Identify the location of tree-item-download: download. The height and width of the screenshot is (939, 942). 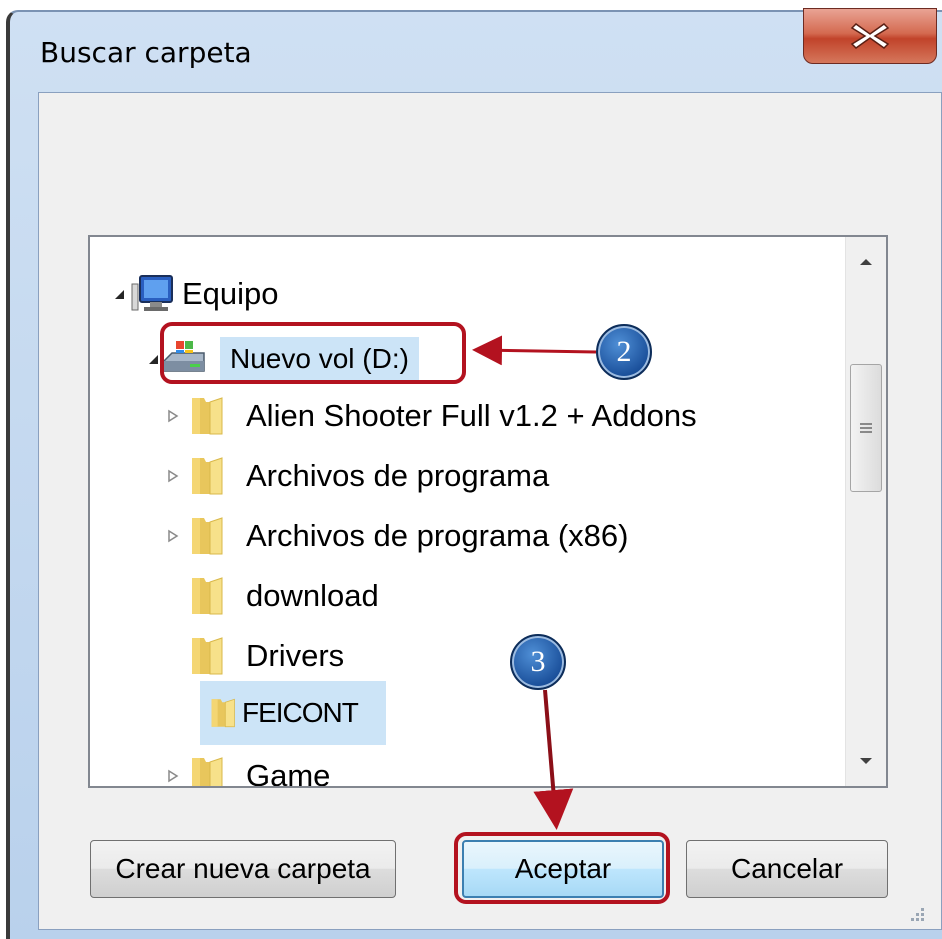
(284, 596).